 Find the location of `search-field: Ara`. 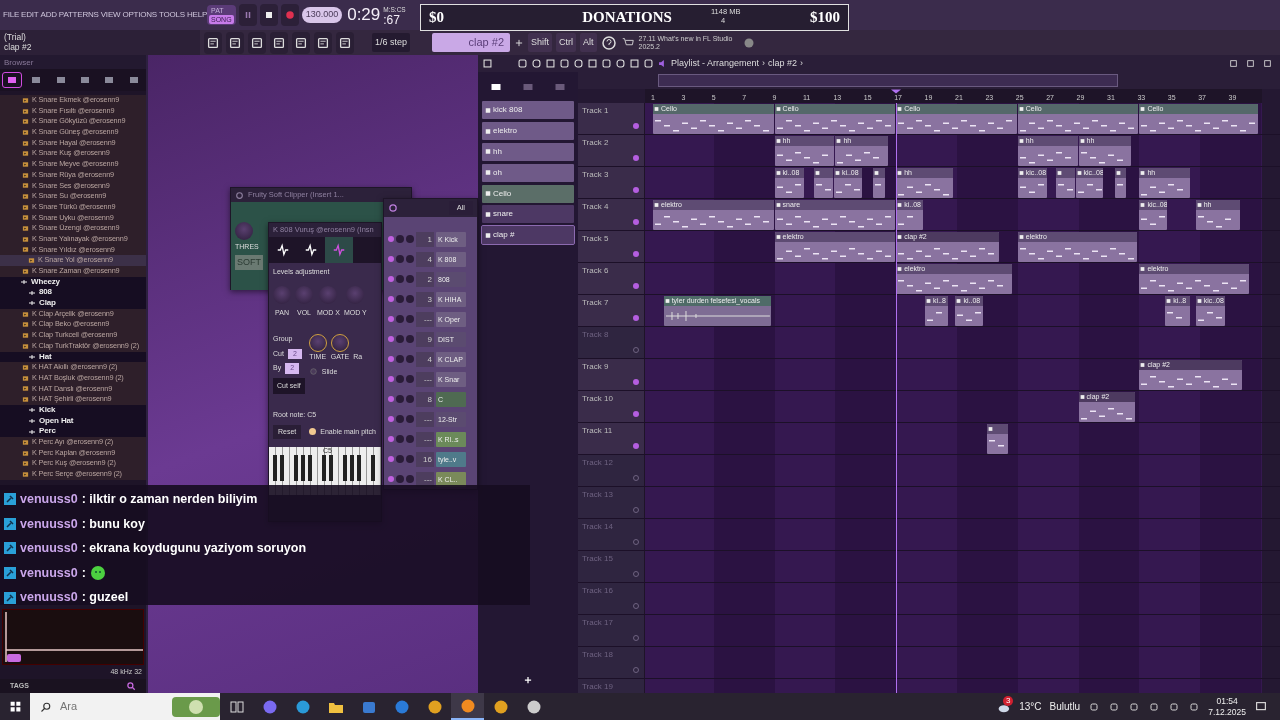

search-field: Ara is located at coordinates (125, 706).